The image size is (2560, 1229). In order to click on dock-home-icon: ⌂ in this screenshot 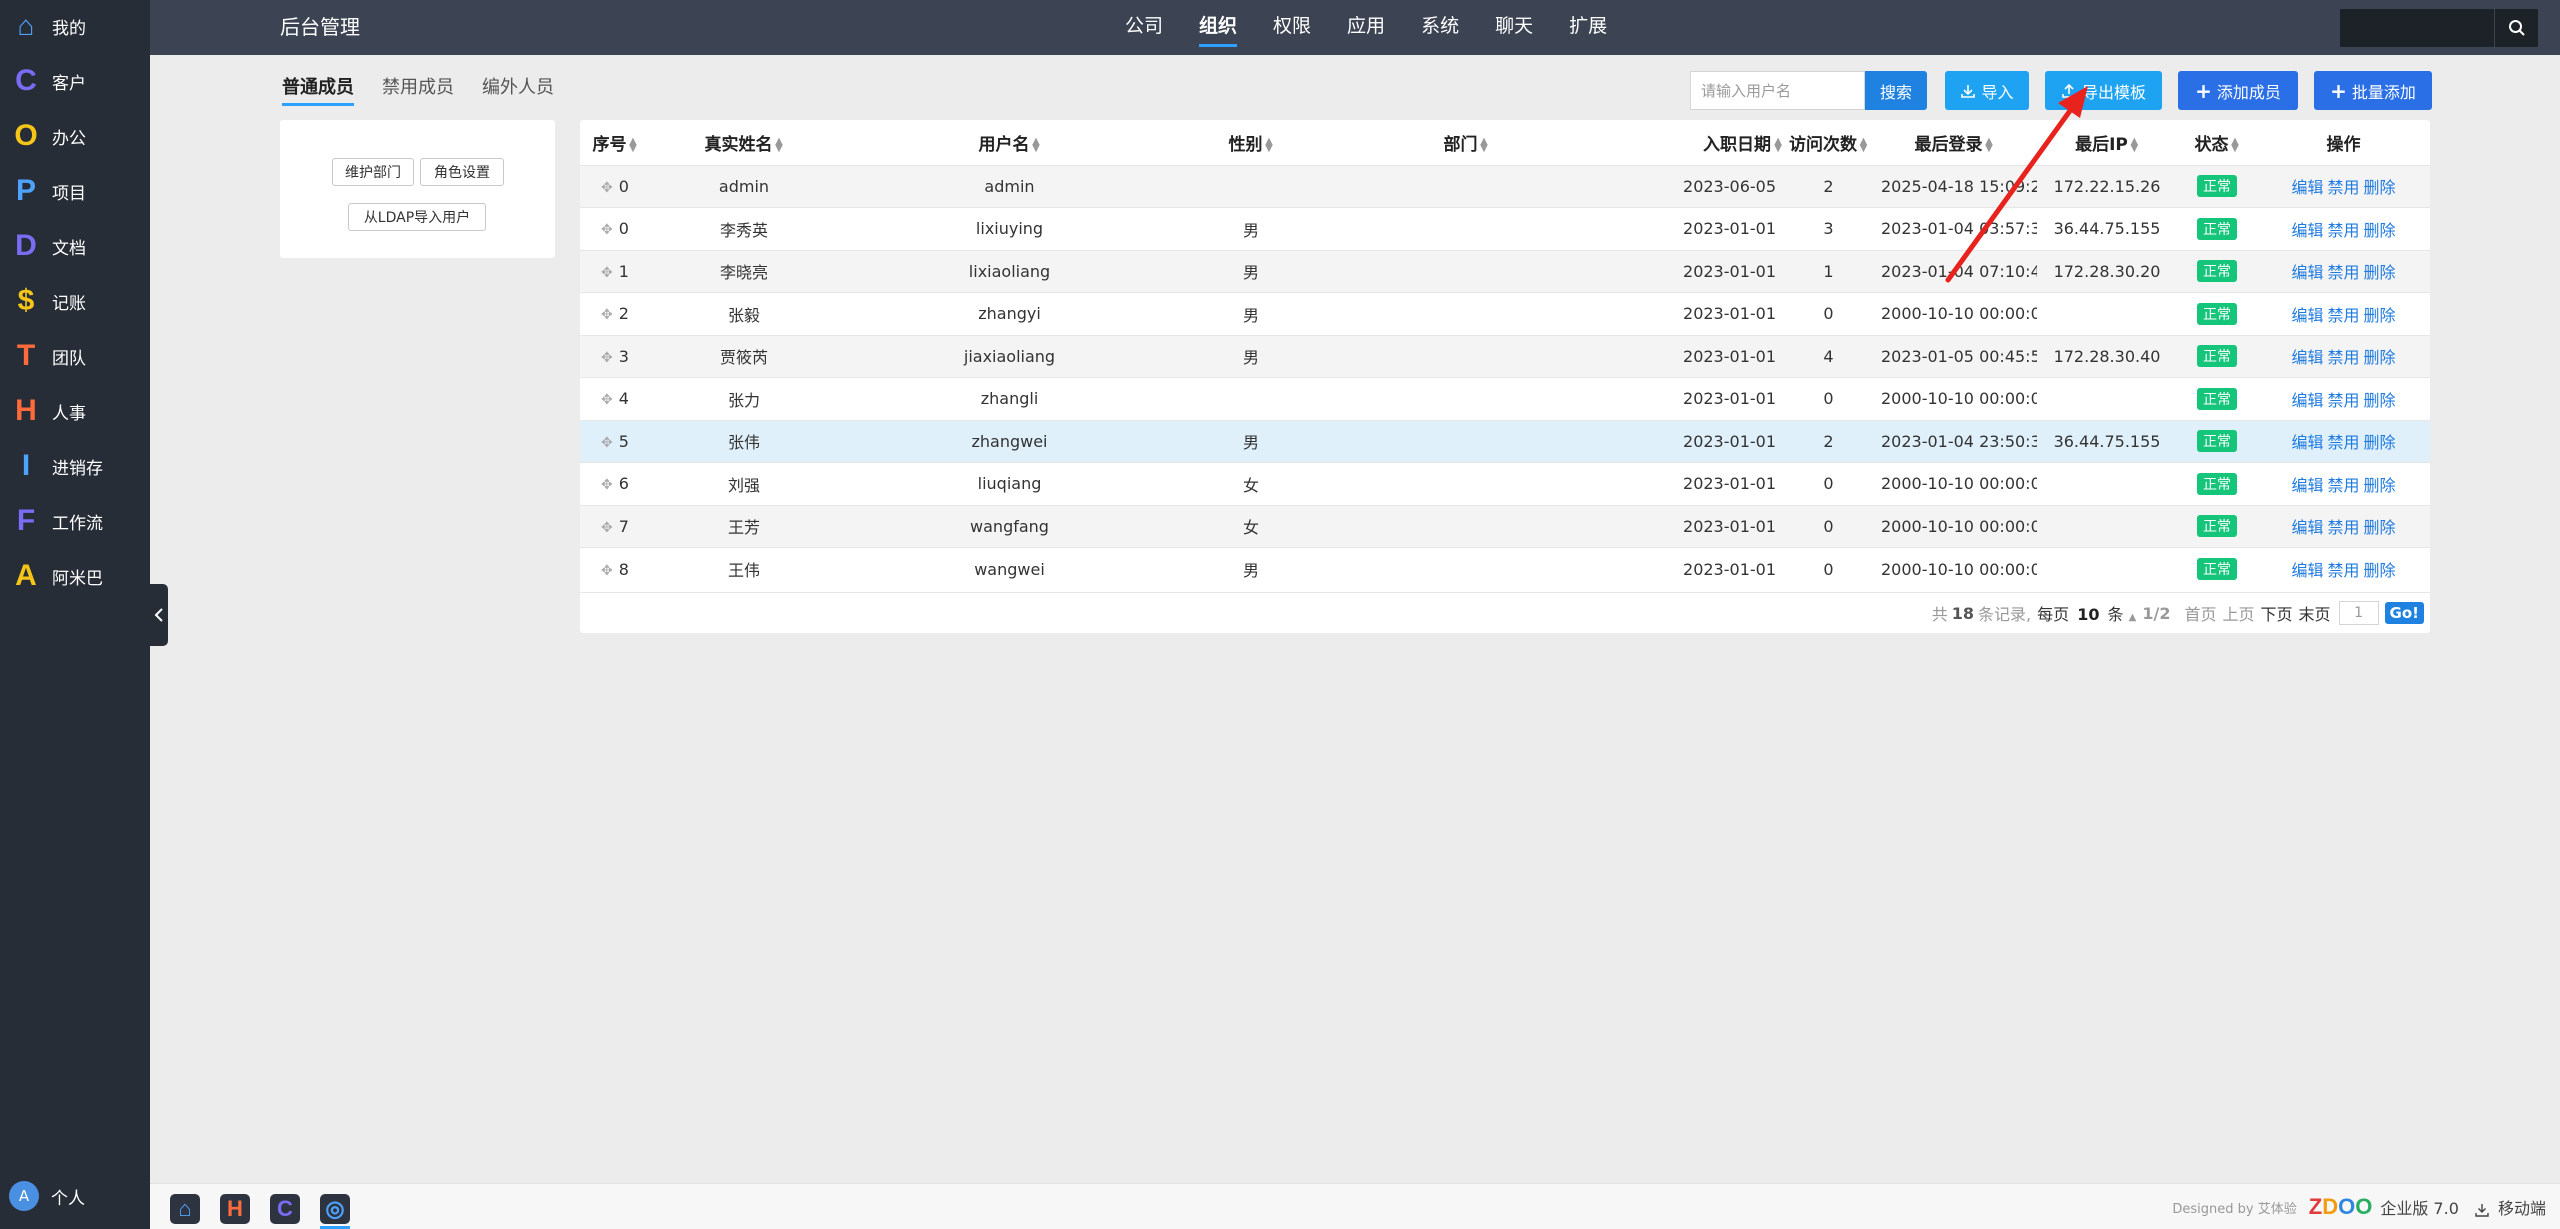, I will do `click(185, 1209)`.